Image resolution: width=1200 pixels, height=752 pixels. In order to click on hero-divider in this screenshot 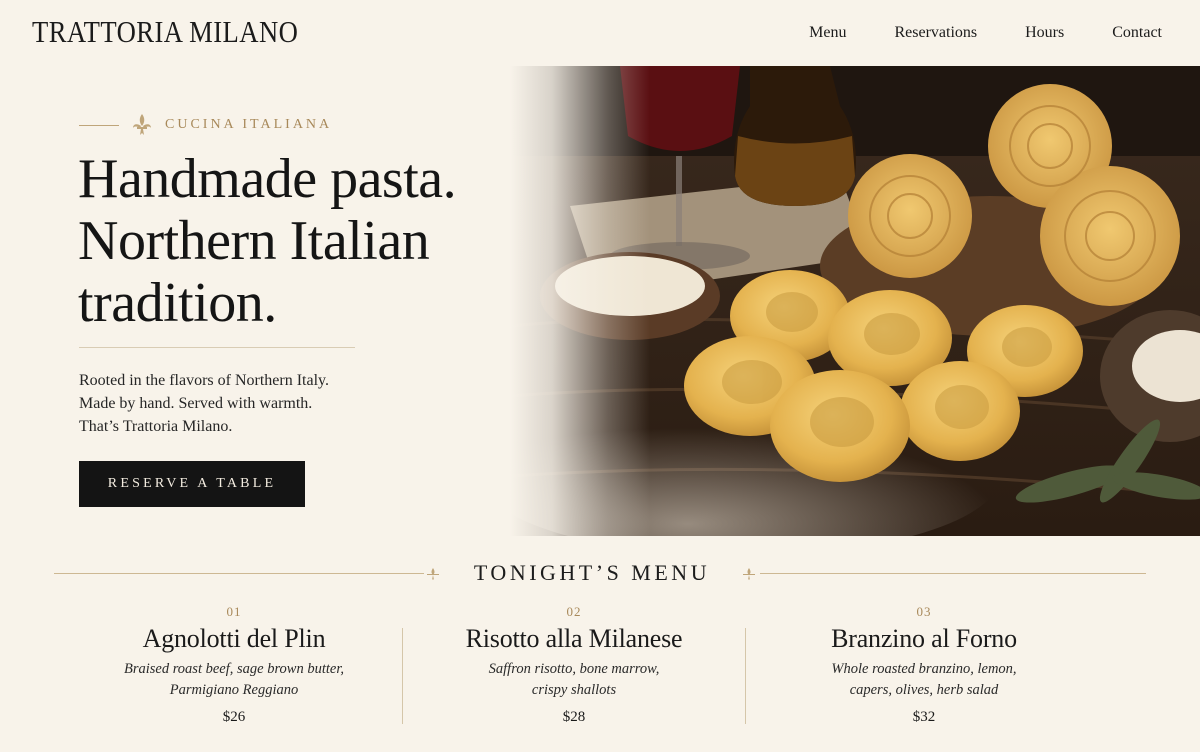, I will do `click(217, 347)`.